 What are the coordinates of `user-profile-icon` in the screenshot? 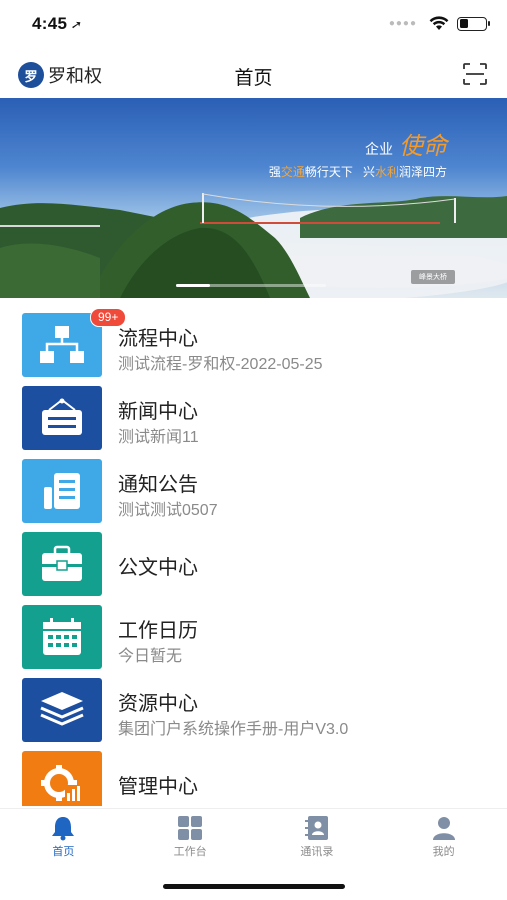 It's located at (443, 828).